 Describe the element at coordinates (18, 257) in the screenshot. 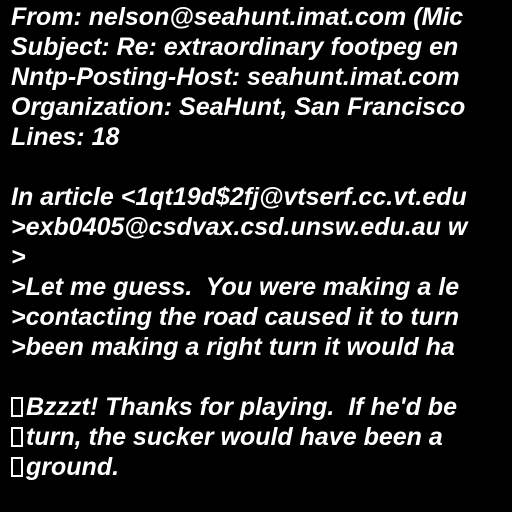

I see `quoted-line-2: >` at that location.